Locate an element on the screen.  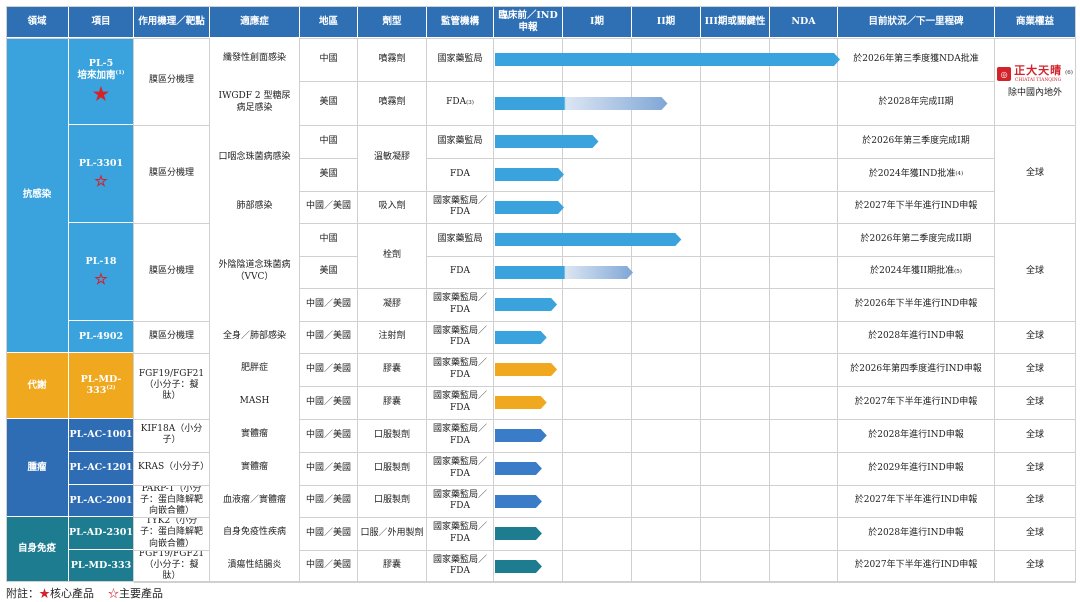
header-11: NDA is located at coordinates (803, 21).